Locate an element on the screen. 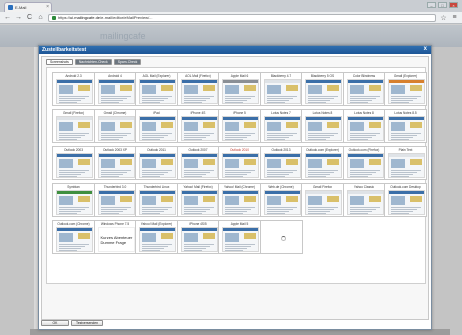 The image size is (462, 335). screenshot-thumbnail: Outlook 2003 is located at coordinates (73, 163).